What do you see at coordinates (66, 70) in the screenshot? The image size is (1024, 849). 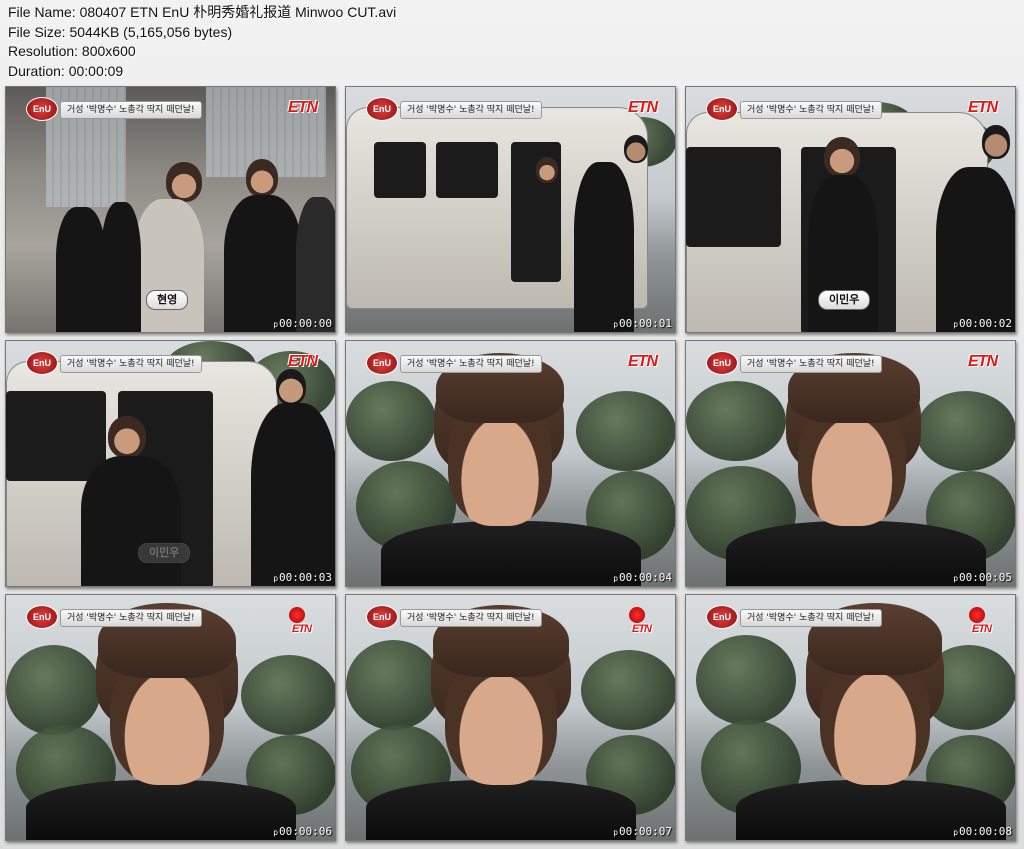 I see `duration-text: Duration: 00:00:09` at bounding box center [66, 70].